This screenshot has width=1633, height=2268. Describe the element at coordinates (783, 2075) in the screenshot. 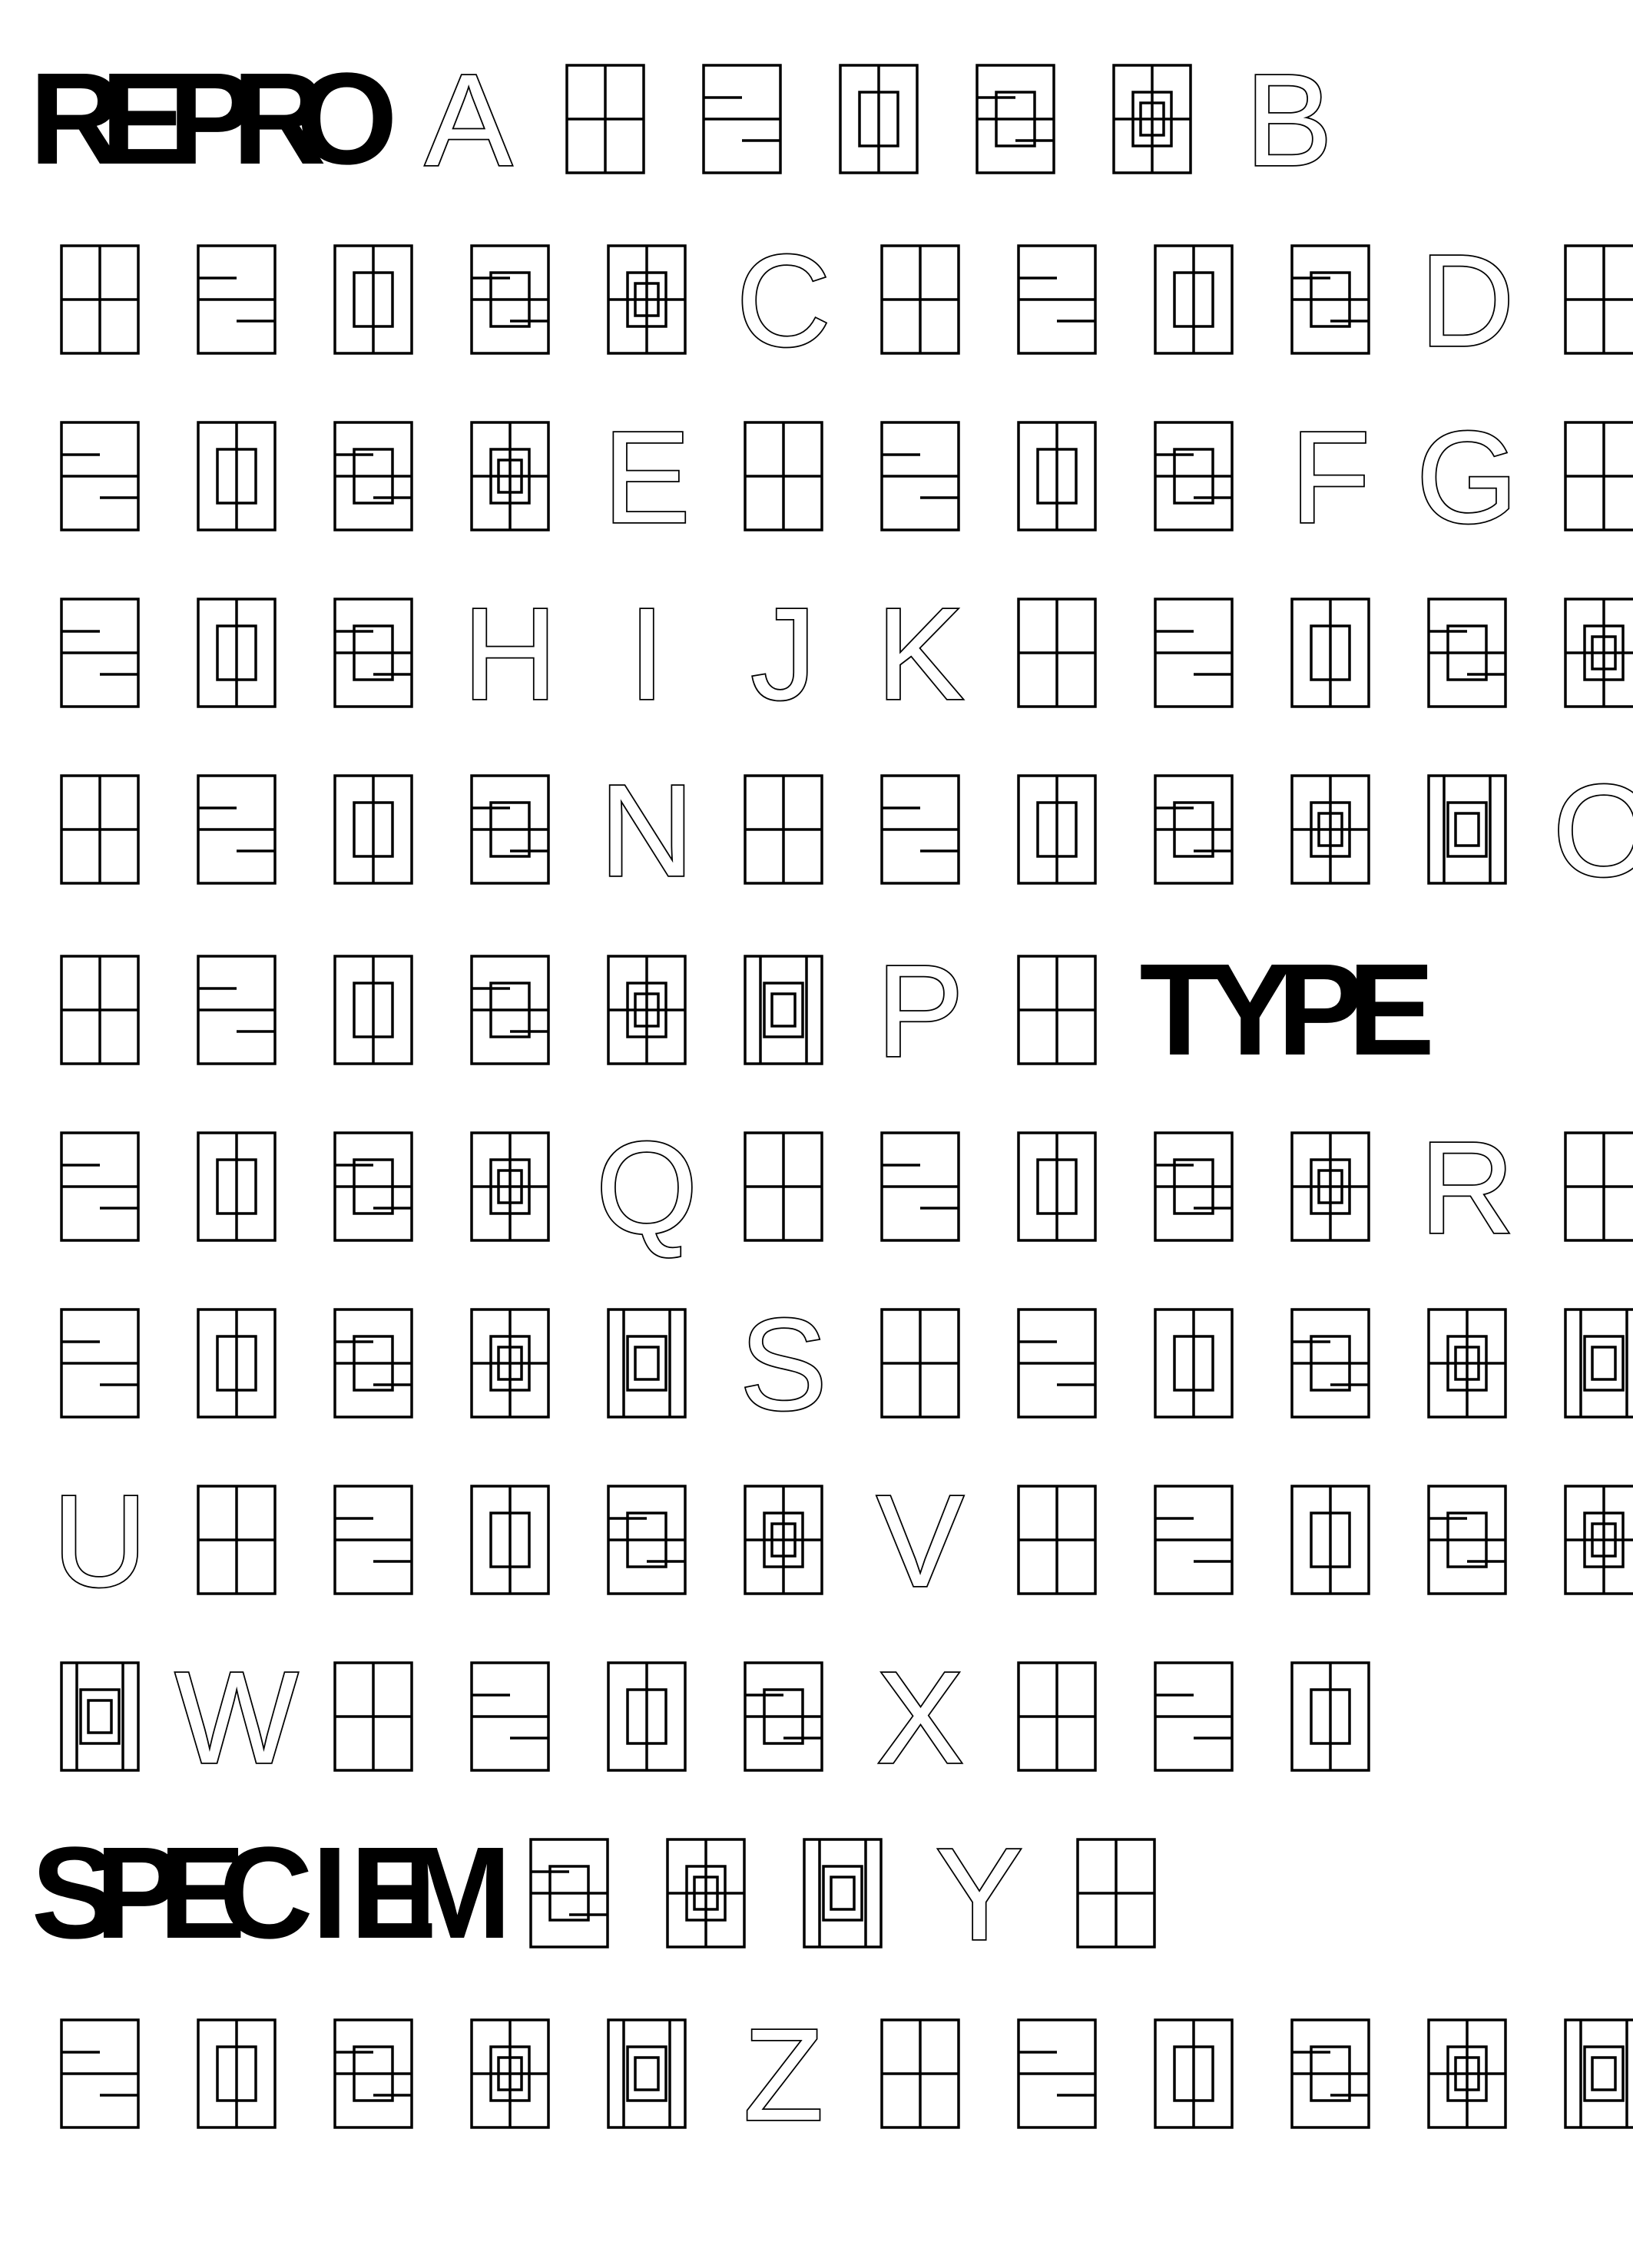

I see `outline-glyph-z: Z` at that location.